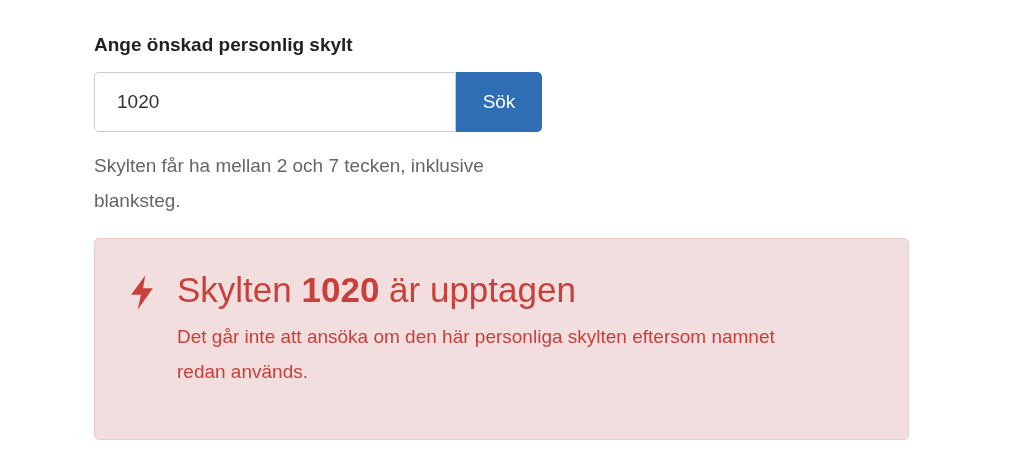 The image size is (1024, 476). What do you see at coordinates (476, 354) in the screenshot?
I see `alert-message: Det går inte att ansöka om den här personliga skylten eftersom namnet redan används.` at bounding box center [476, 354].